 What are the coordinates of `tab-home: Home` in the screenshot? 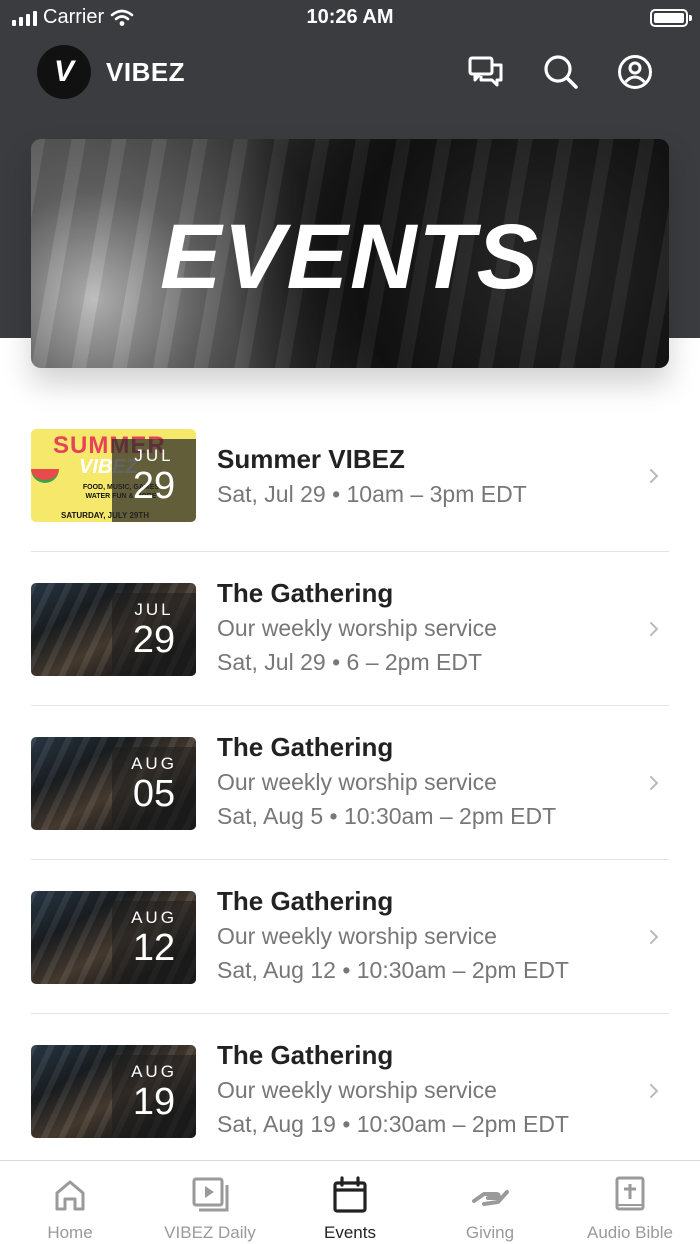 It's located at (70, 1202).